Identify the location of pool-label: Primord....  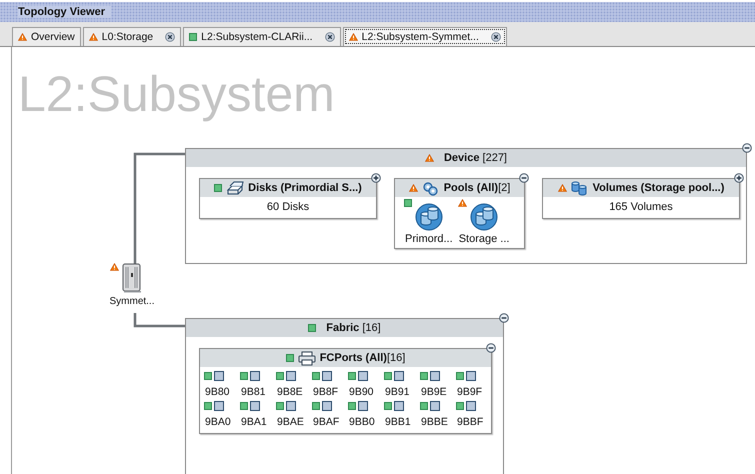
(429, 239).